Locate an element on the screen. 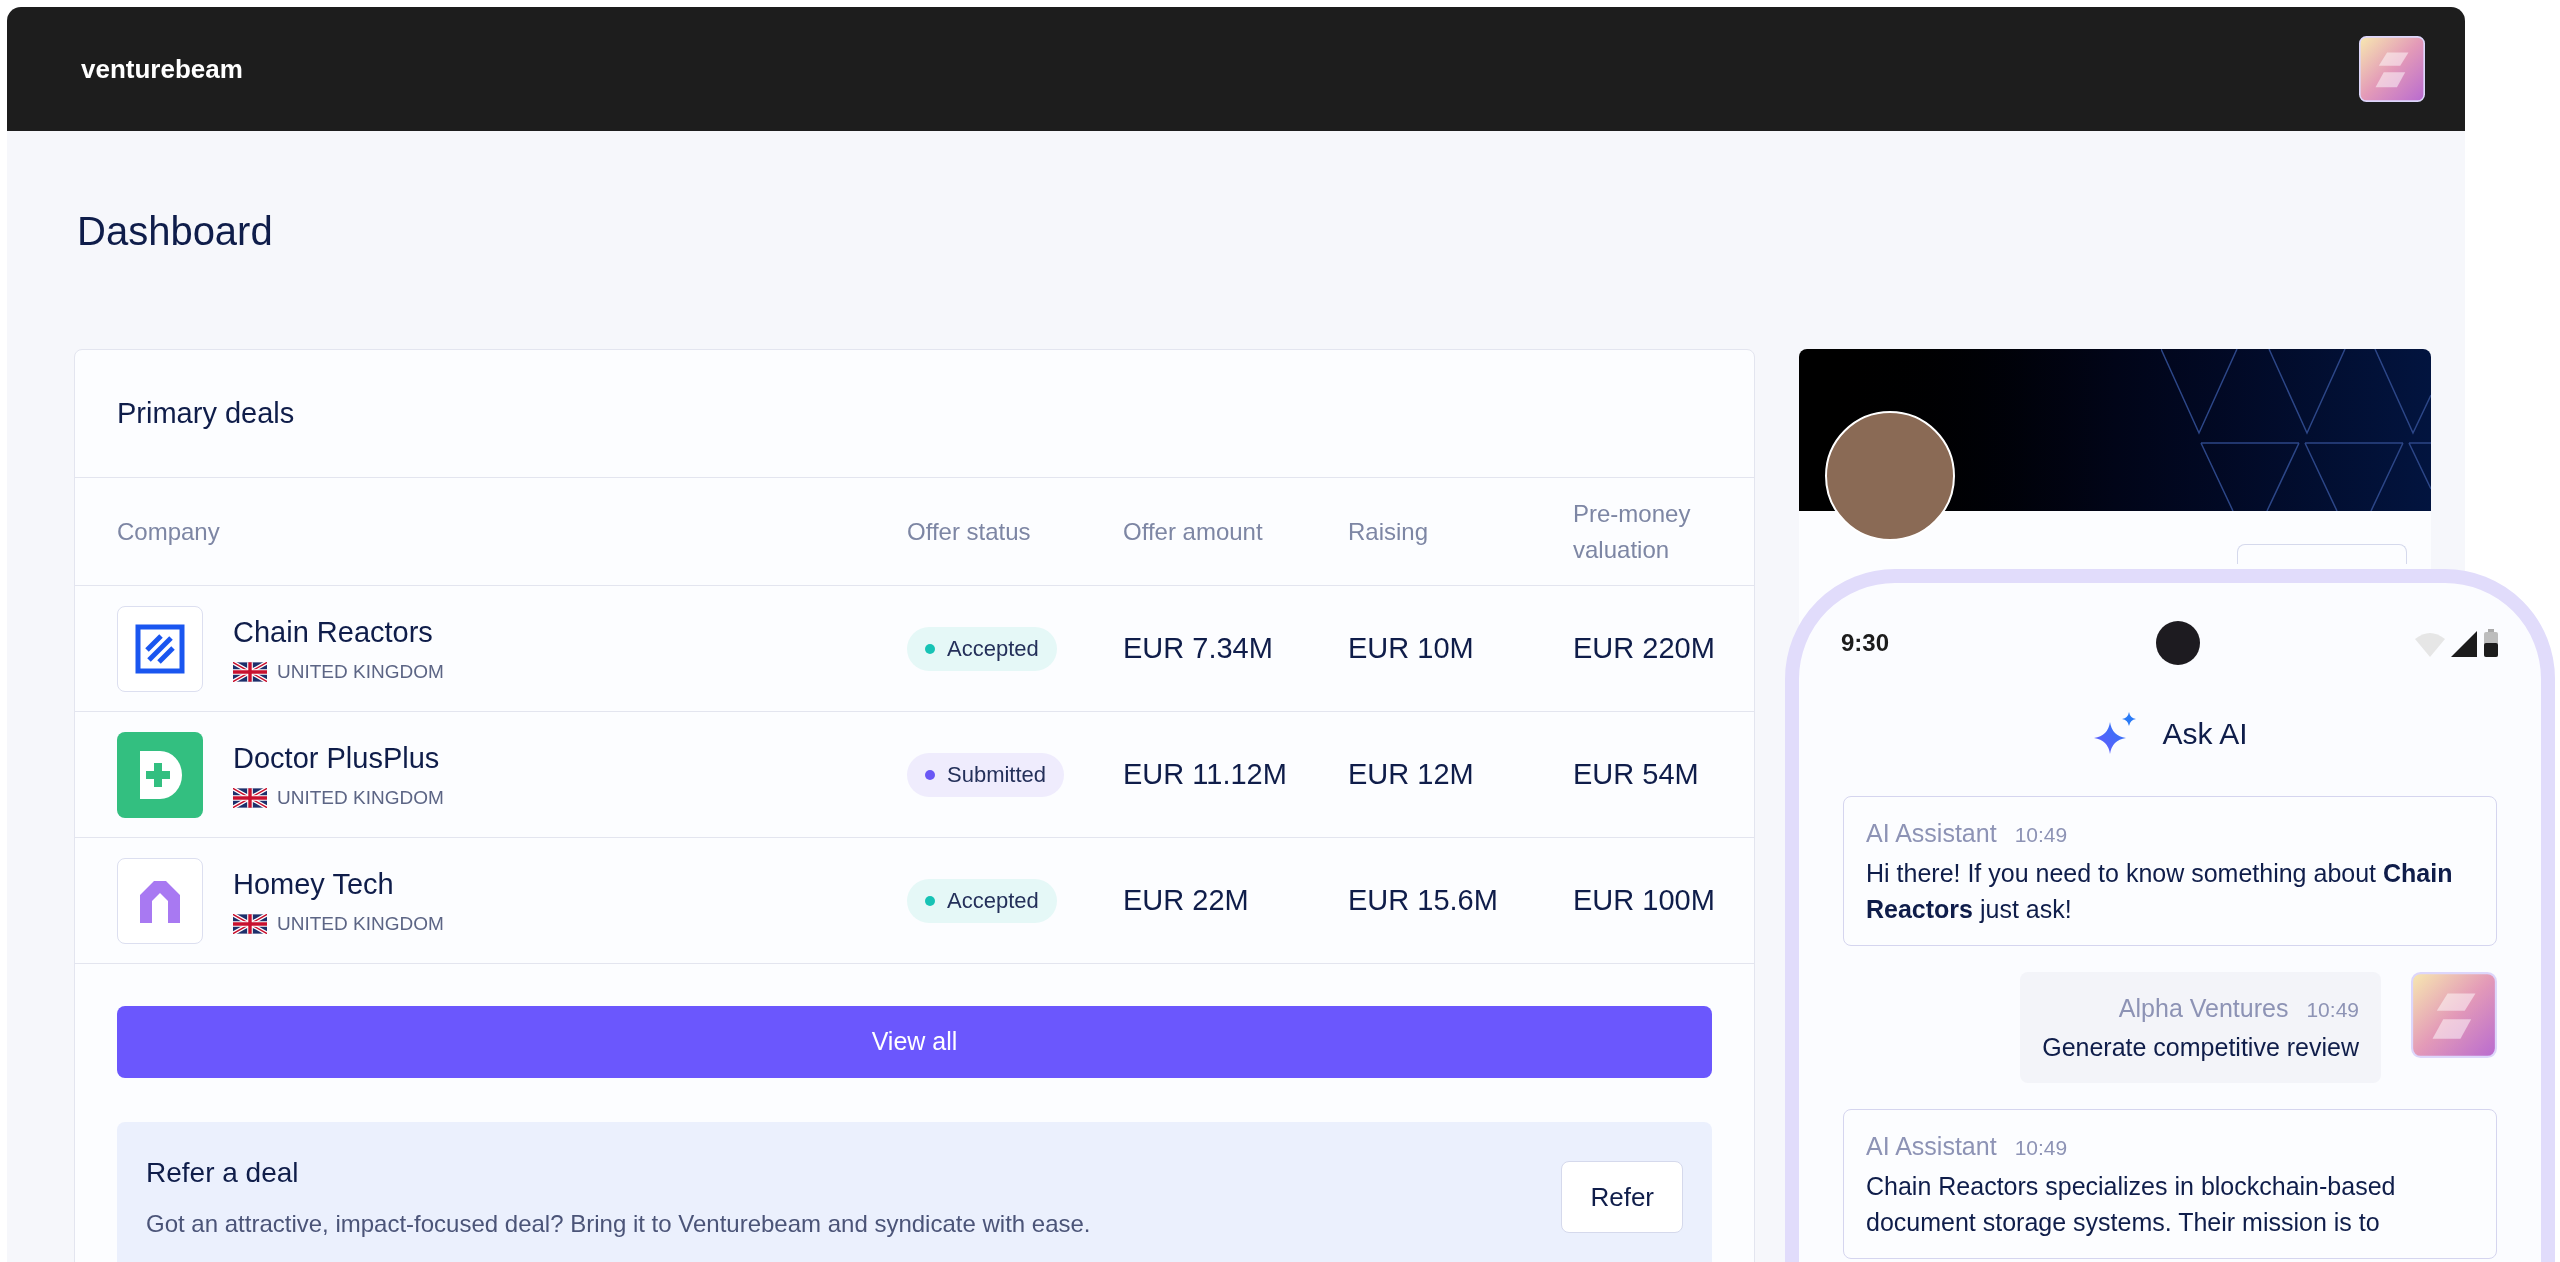 This screenshot has height=1262, width=2560. view-all-button: View all is located at coordinates (914, 1042).